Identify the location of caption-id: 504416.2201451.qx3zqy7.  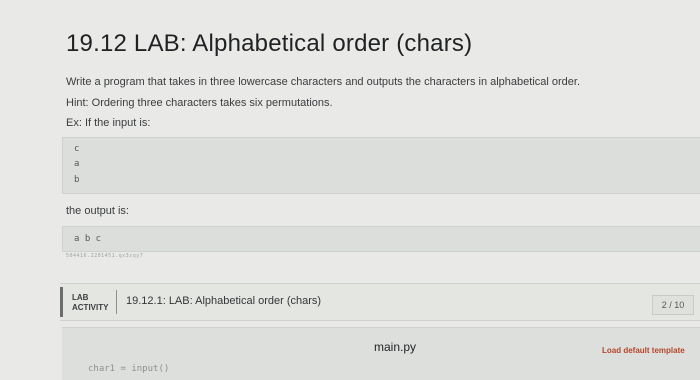
(105, 256).